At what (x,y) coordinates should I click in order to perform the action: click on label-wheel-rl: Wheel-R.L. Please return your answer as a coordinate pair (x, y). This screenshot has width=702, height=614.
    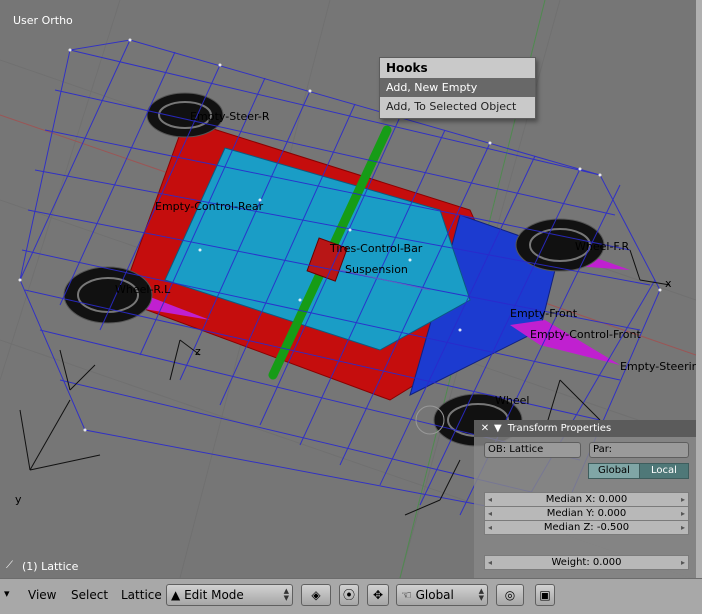
    Looking at the image, I should click on (143, 289).